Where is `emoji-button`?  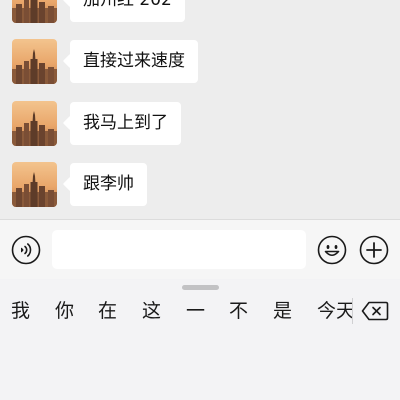 emoji-button is located at coordinates (332, 250).